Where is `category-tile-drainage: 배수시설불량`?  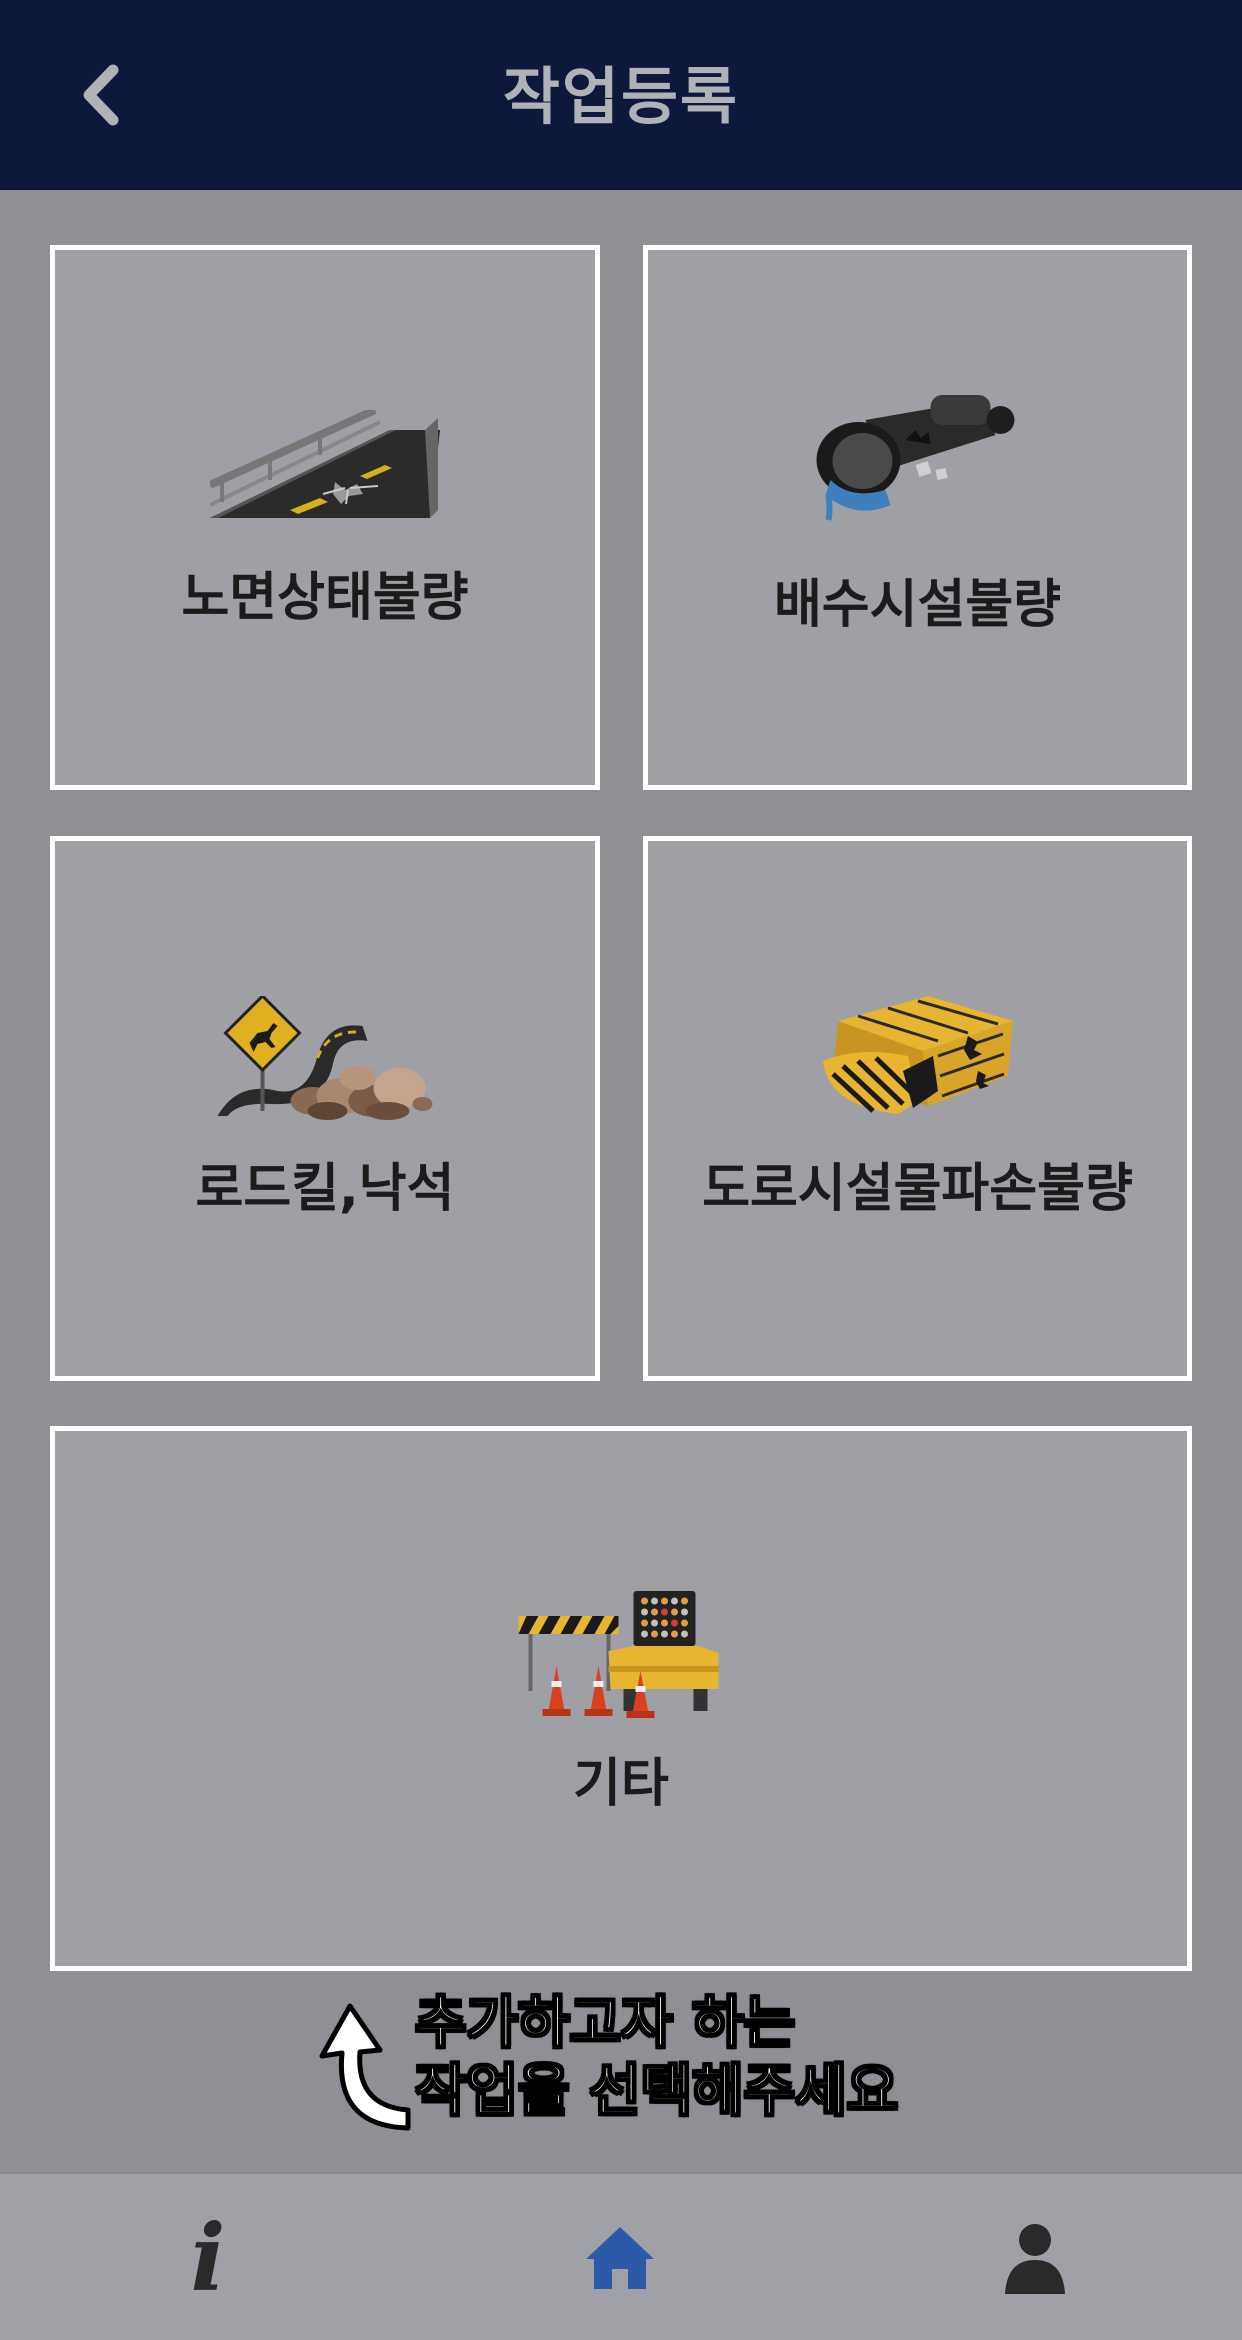
category-tile-drainage: 배수시설불량 is located at coordinates (917, 517).